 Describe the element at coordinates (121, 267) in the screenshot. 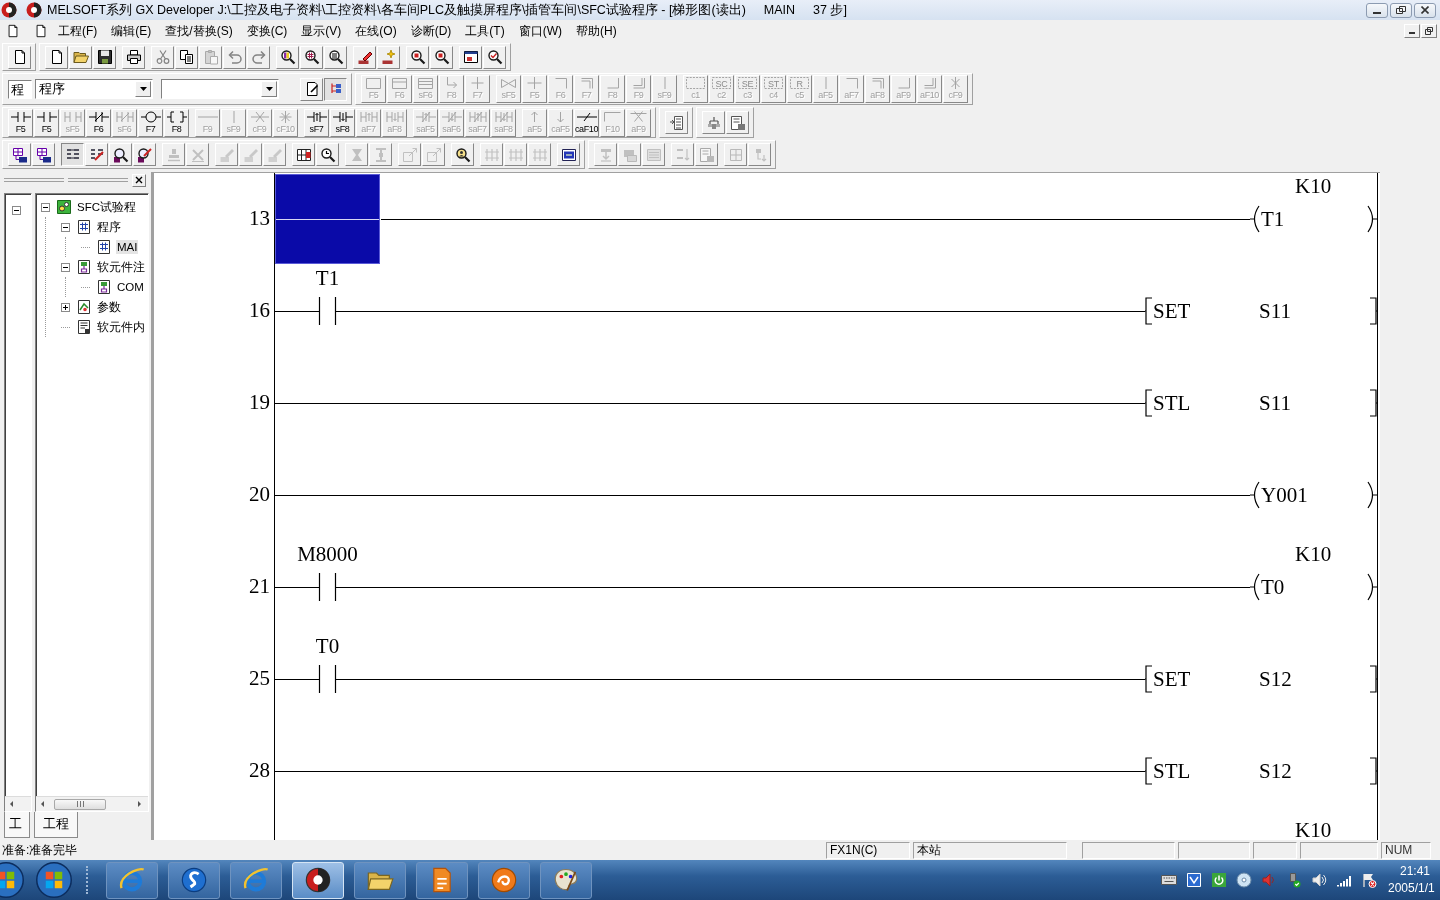

I see `tree-item: 软元件注` at that location.